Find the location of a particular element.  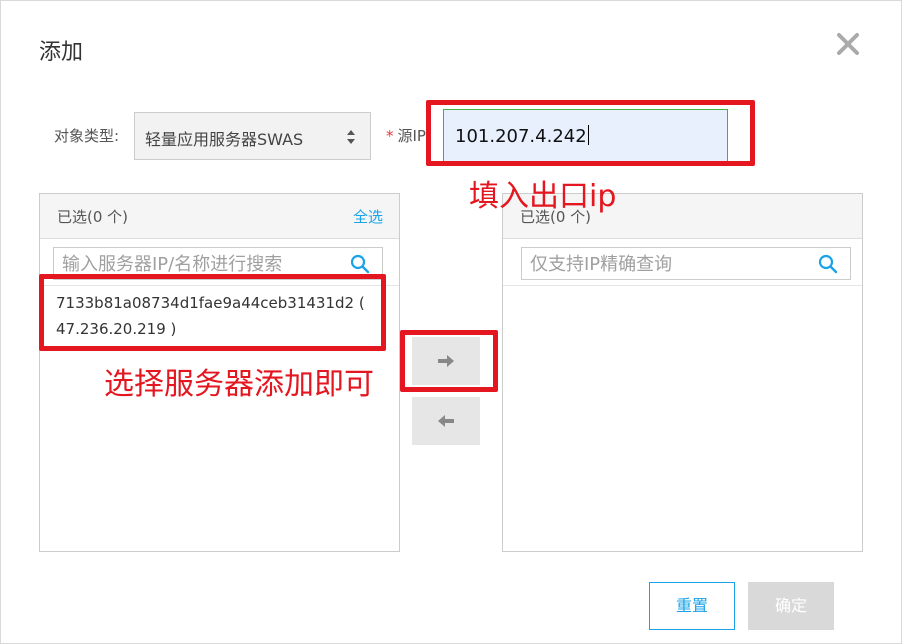

annotation-box-ip is located at coordinates (590, 133).